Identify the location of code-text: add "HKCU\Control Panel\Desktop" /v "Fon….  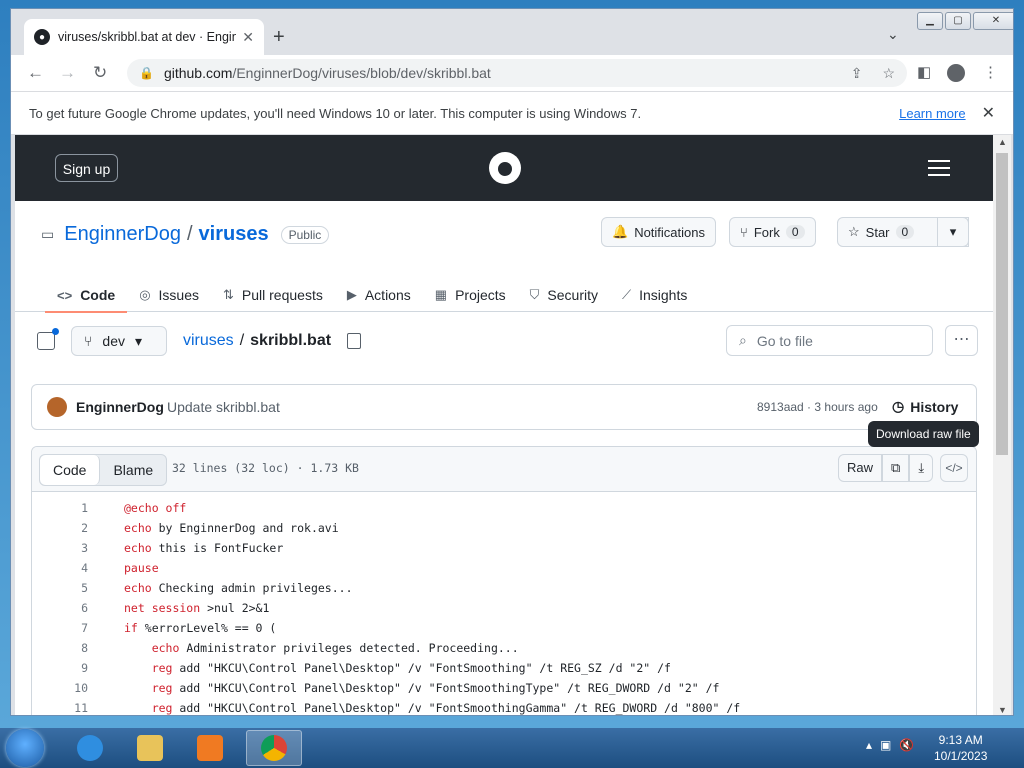
(446, 688).